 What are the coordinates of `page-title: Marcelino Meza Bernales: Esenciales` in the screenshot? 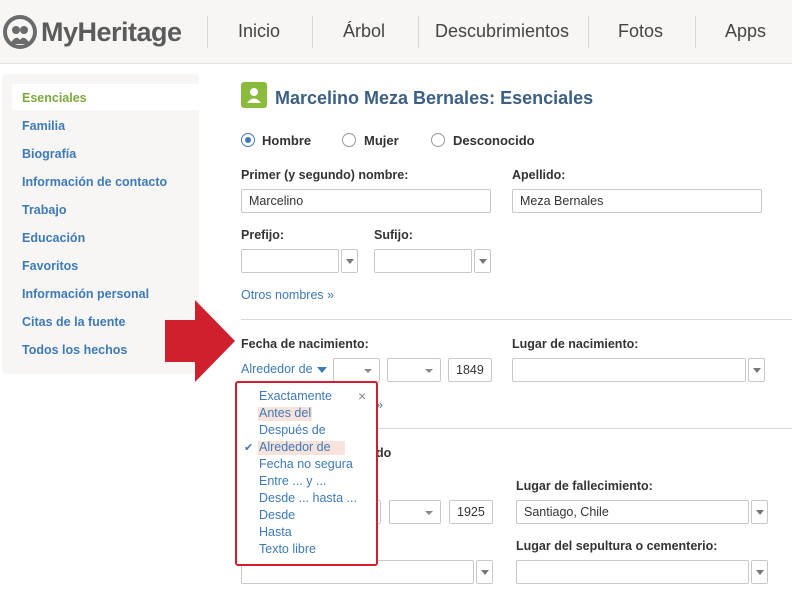 It's located at (434, 98).